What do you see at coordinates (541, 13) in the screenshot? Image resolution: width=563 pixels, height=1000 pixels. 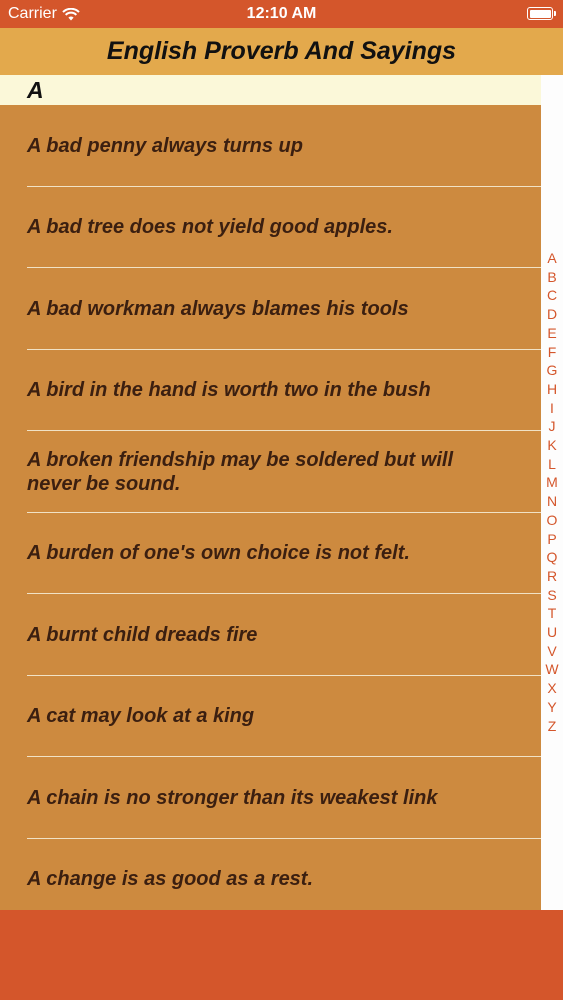 I see `battery-icon` at bounding box center [541, 13].